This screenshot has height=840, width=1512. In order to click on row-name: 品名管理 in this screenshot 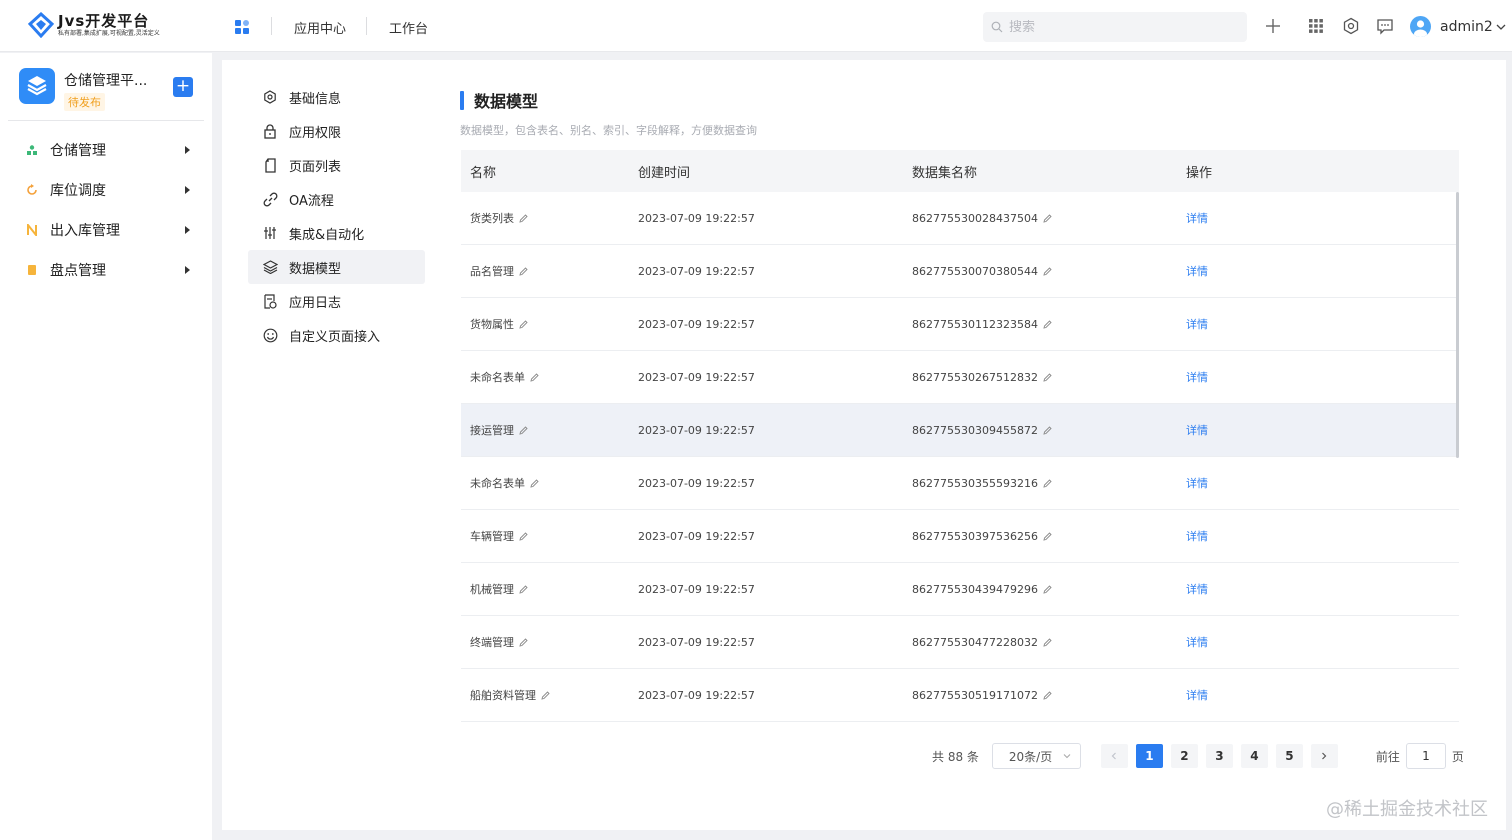, I will do `click(492, 271)`.